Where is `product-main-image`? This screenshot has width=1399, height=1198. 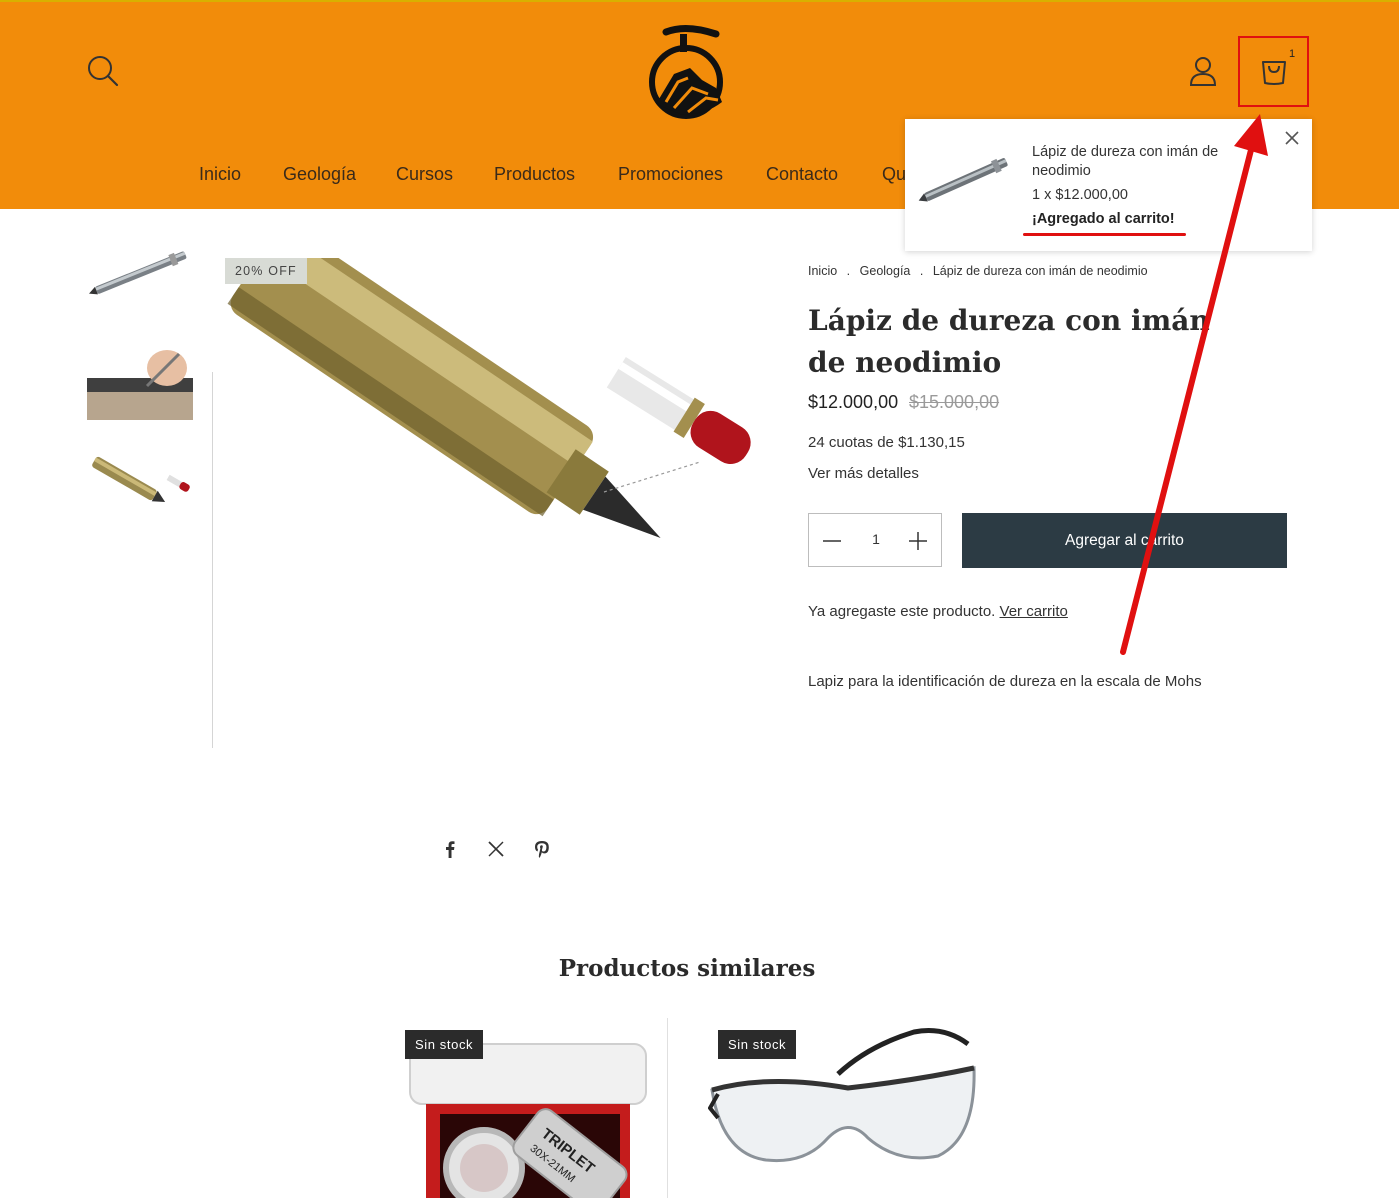 product-main-image is located at coordinates (500, 410).